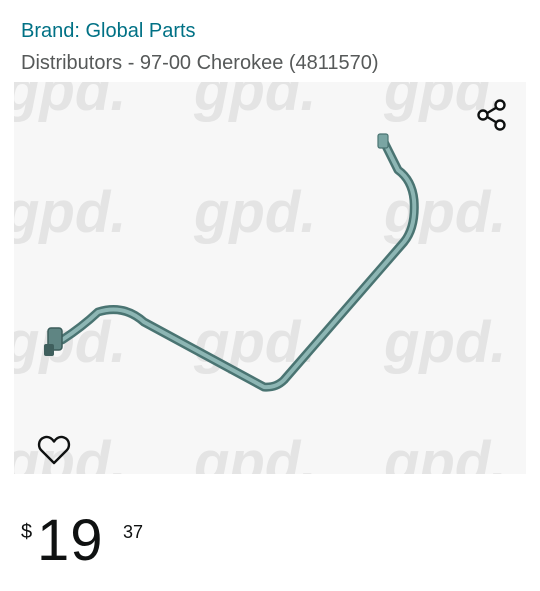  Describe the element at coordinates (200, 63) in the screenshot. I see `product-title: Distributors - 97-00 Cherokee (4811570)` at that location.